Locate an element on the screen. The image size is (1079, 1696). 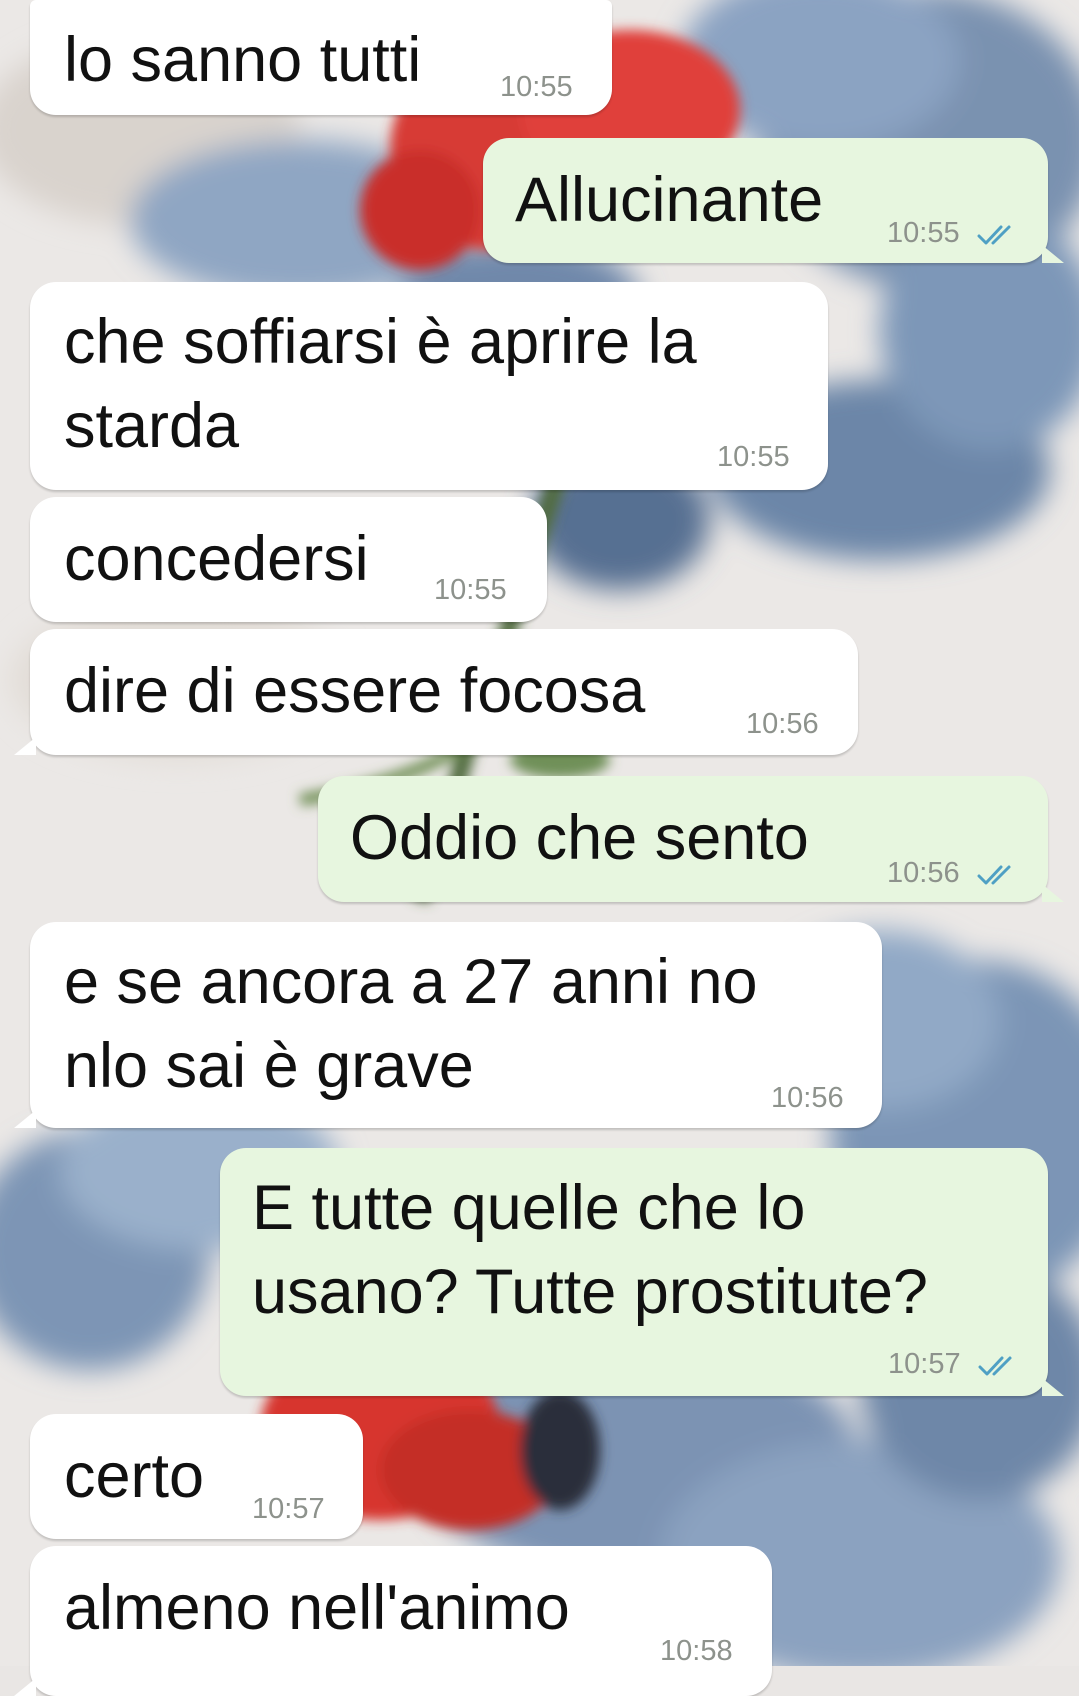
message-bubble-incoming: certo 10:57 is located at coordinates (196, 1476).